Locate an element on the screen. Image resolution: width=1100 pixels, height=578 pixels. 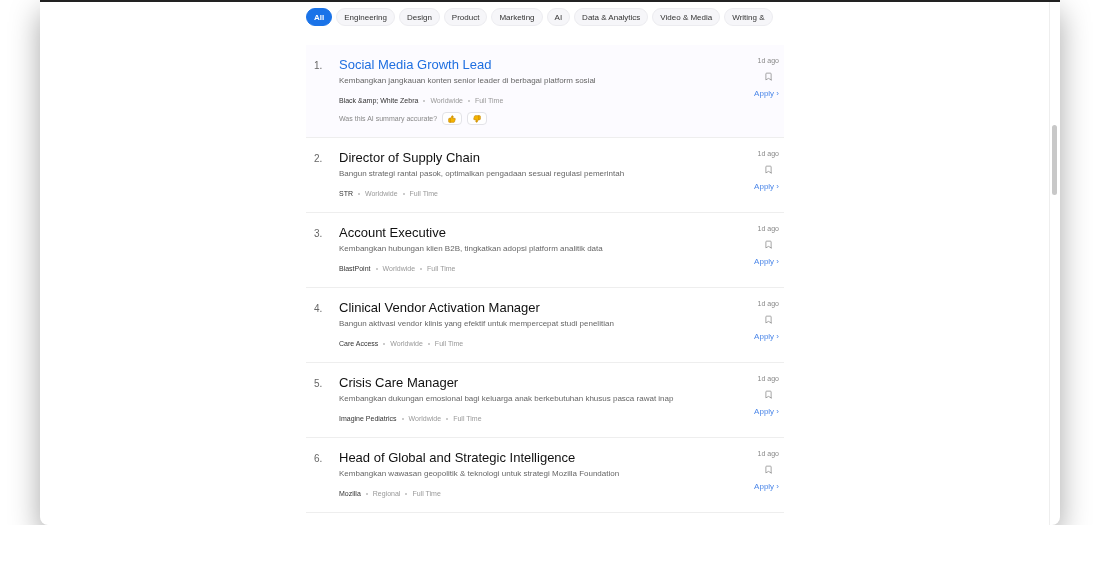
job-title: Crisis Care Manager is located at coordinates (529, 383).